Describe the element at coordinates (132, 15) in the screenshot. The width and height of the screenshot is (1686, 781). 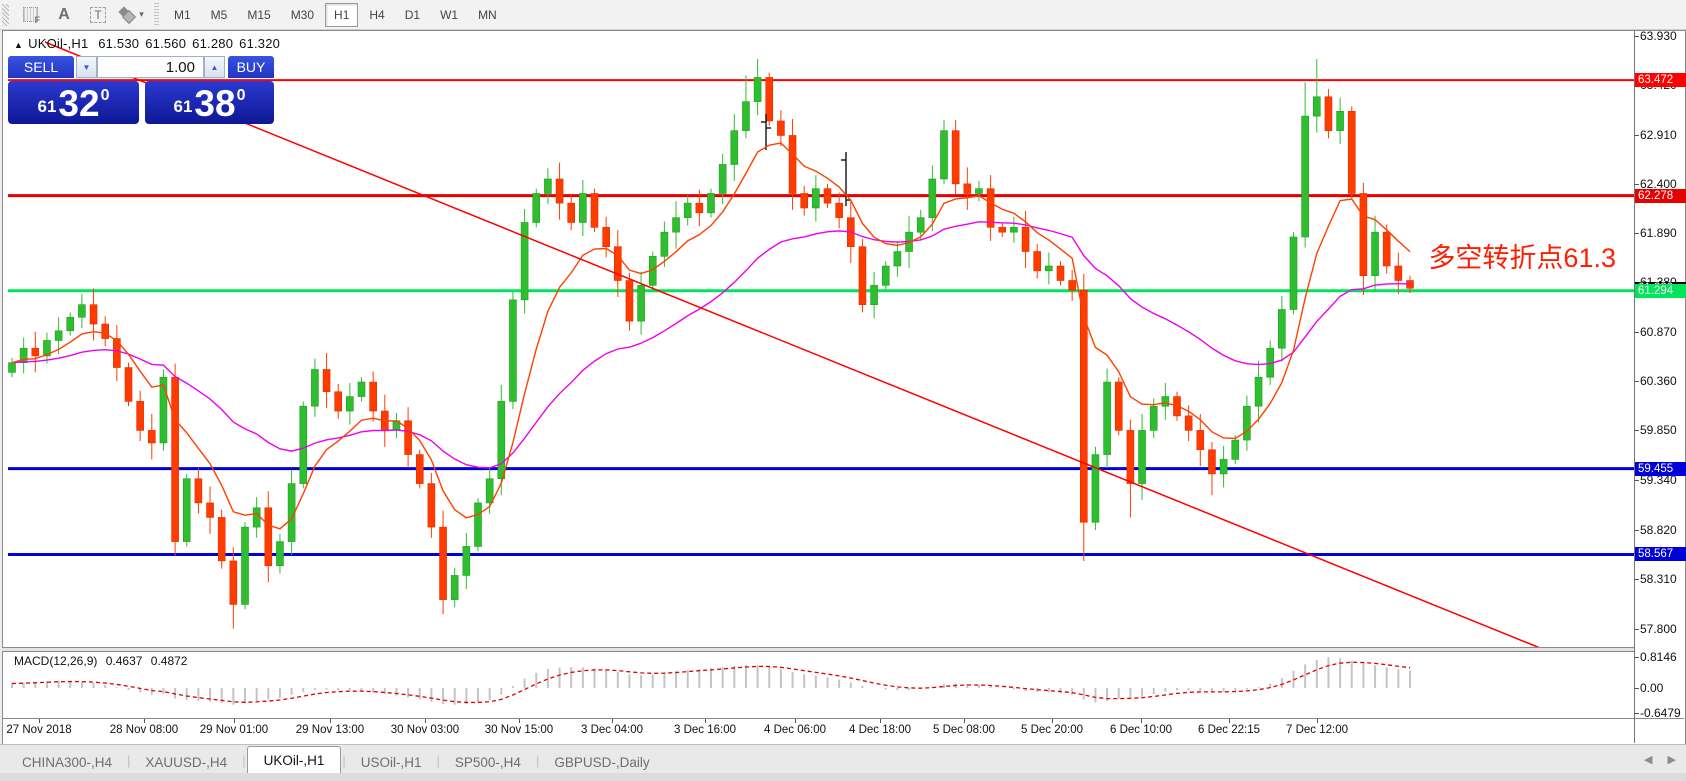
I see `shapes-tool-icon: ▾` at that location.